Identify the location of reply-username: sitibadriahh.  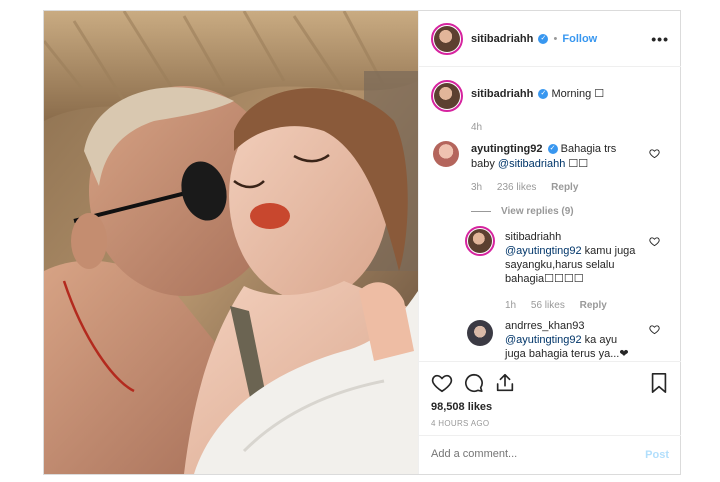
(533, 237).